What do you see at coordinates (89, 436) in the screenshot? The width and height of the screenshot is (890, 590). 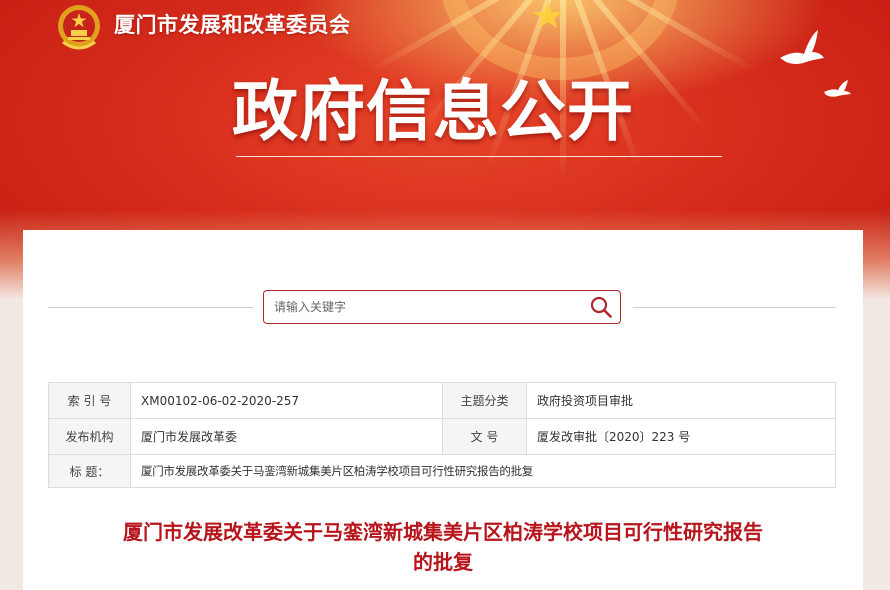 I see `publisher-label: 发布机构` at bounding box center [89, 436].